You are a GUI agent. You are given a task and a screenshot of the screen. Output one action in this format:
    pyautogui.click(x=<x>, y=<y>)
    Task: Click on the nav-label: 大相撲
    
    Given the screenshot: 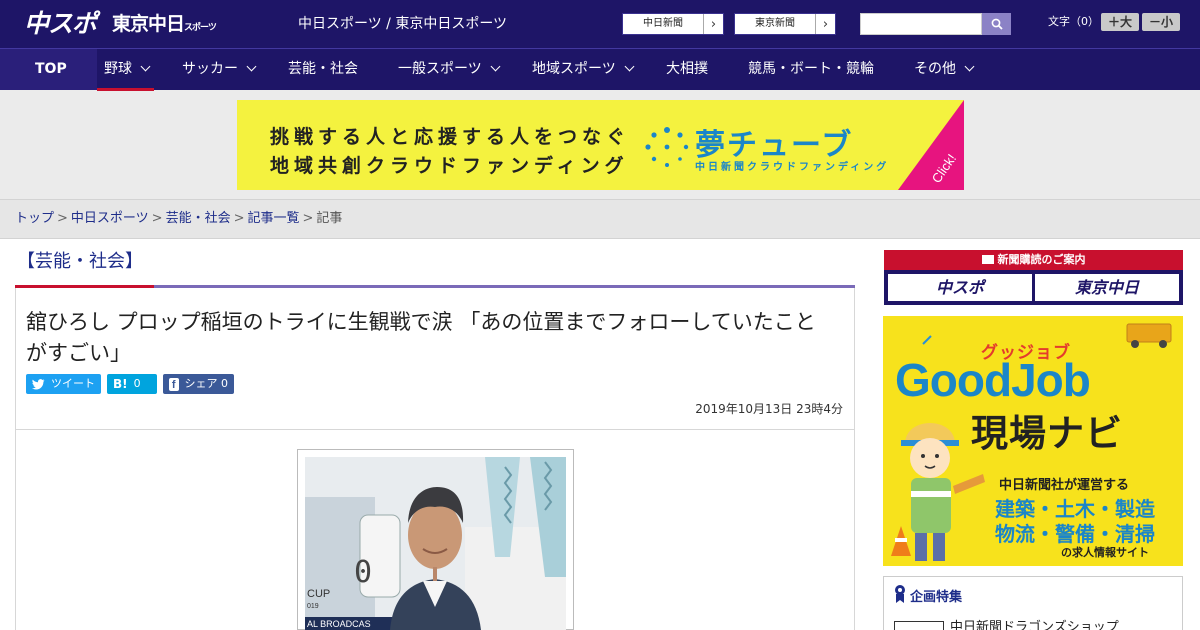 What is the action you would take?
    pyautogui.click(x=687, y=69)
    